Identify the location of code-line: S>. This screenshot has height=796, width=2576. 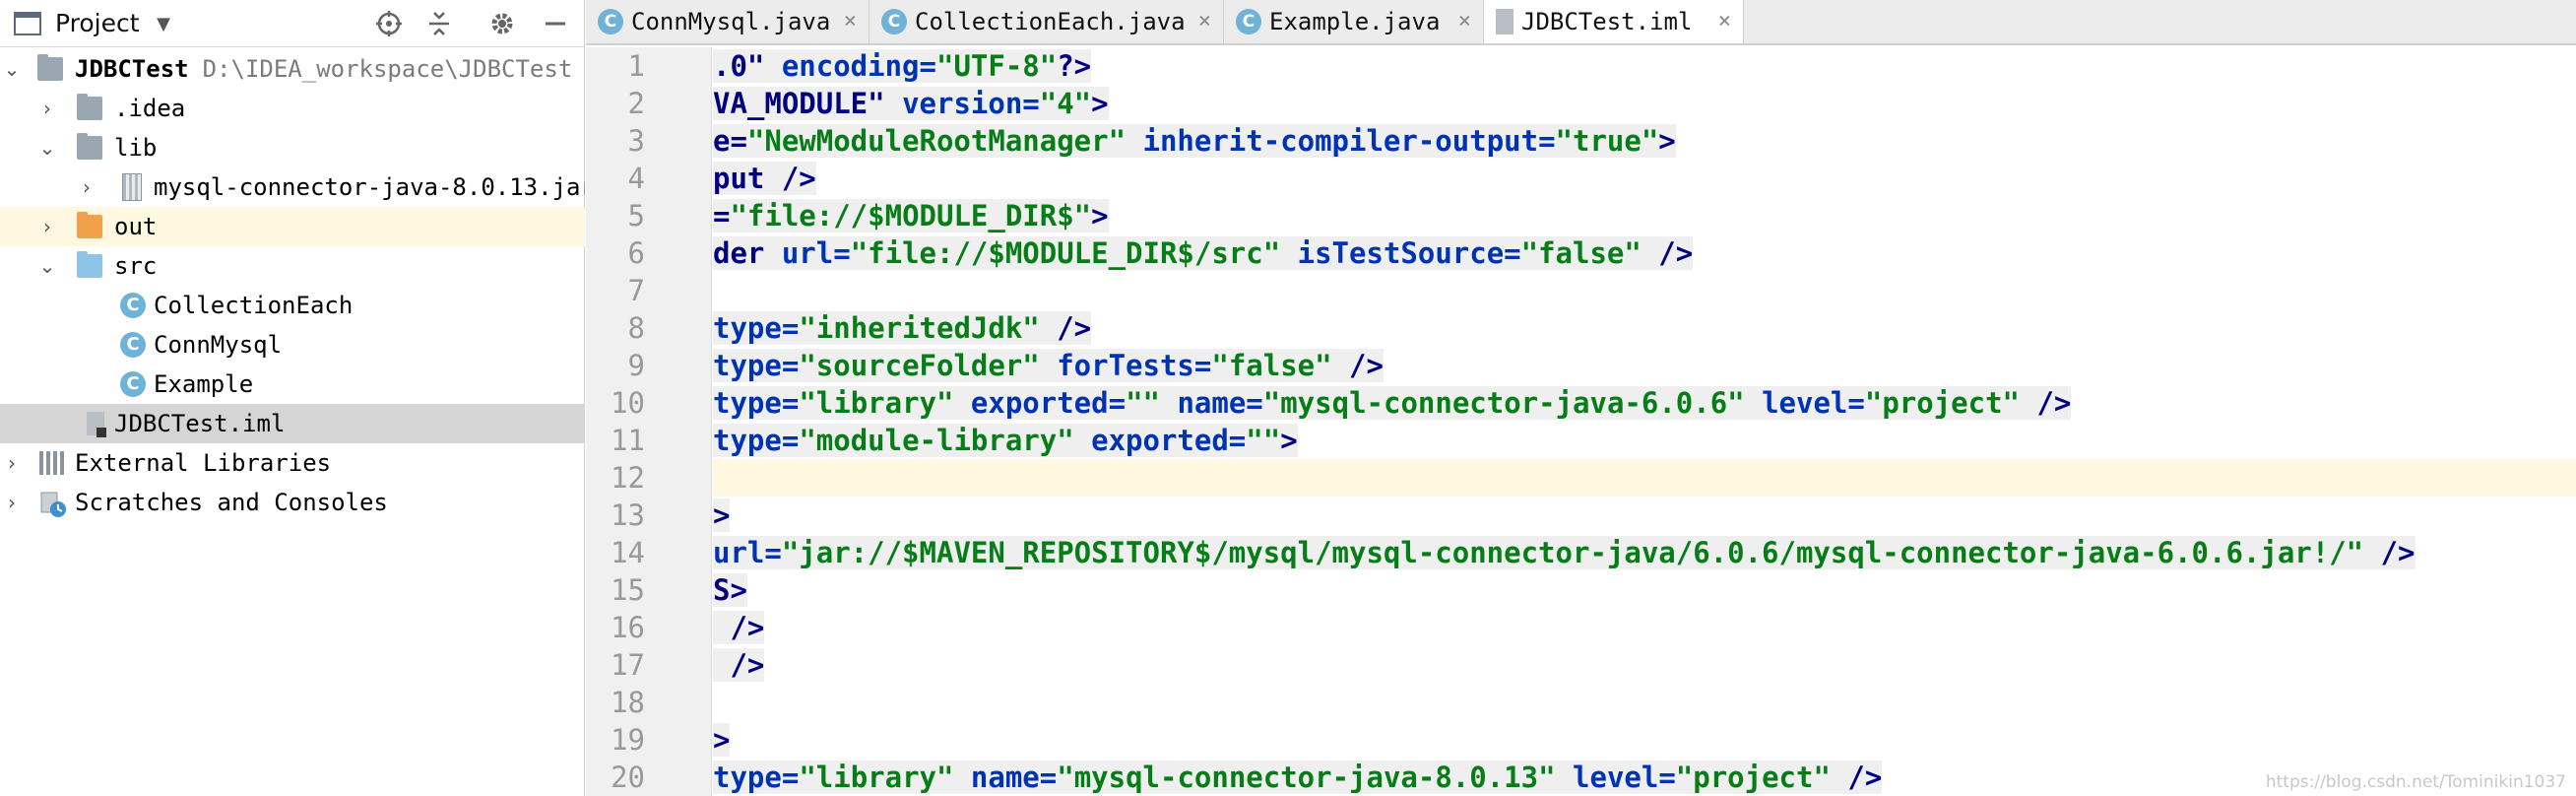
(730, 590).